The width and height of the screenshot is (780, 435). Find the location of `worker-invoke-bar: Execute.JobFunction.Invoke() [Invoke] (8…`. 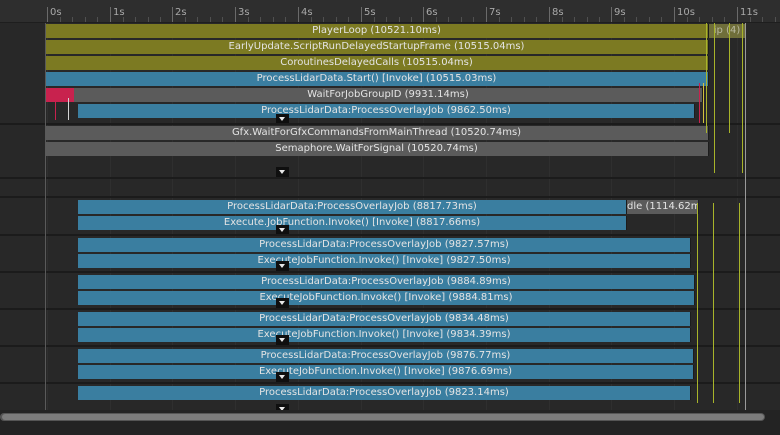

worker-invoke-bar: Execute.JobFunction.Invoke() [Invoke] (8… is located at coordinates (352, 223).